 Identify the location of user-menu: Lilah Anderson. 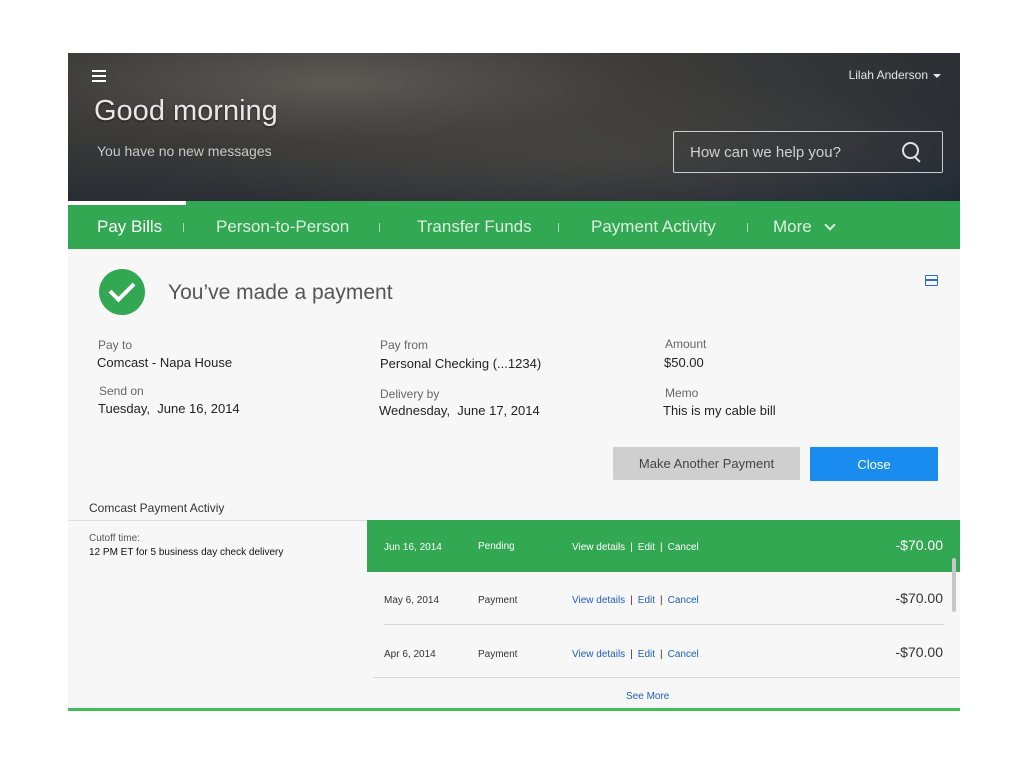
(895, 75).